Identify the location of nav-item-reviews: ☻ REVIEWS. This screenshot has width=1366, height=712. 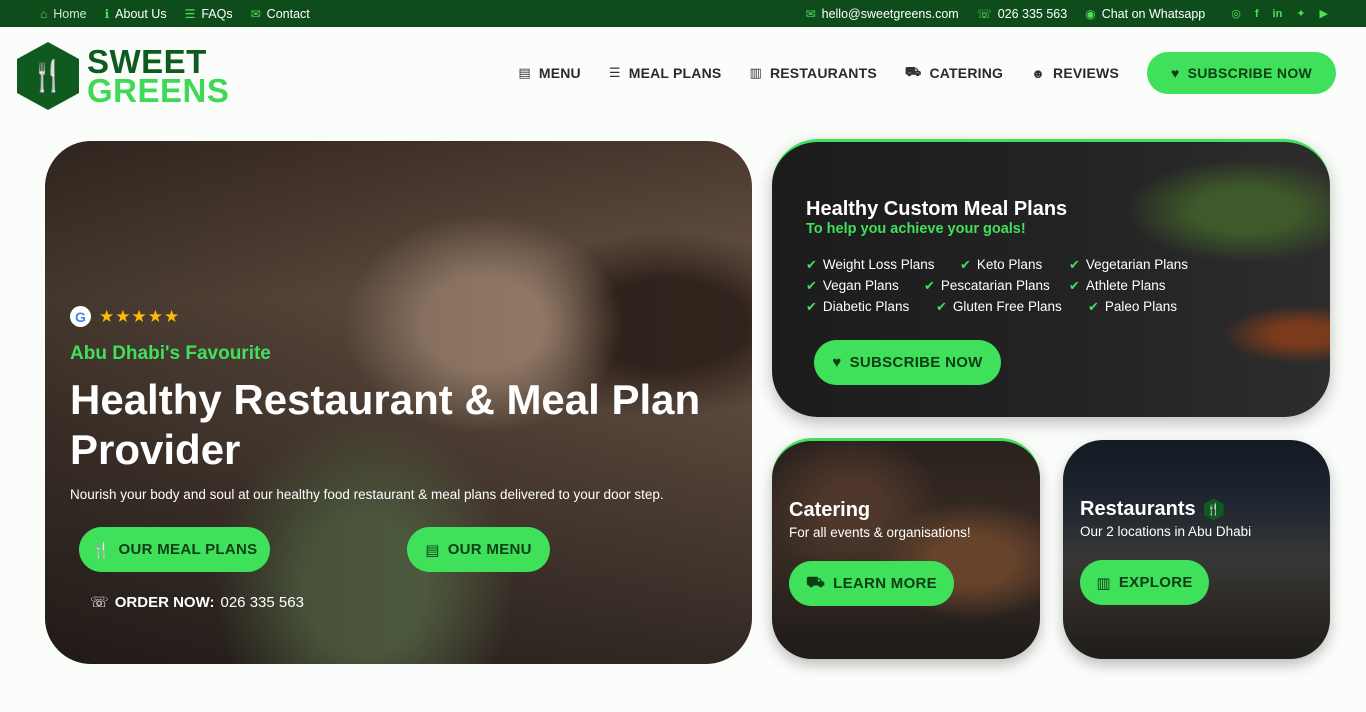
(1075, 73).